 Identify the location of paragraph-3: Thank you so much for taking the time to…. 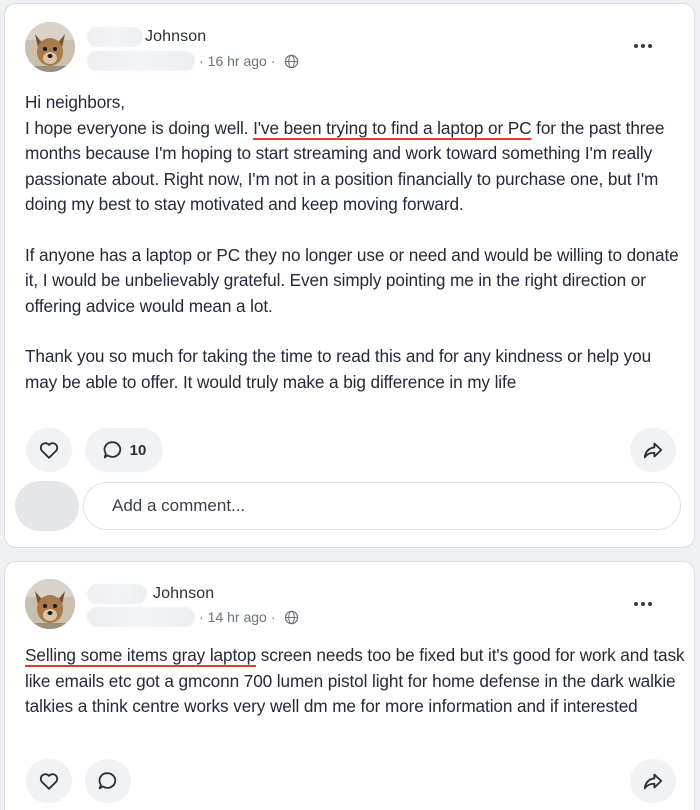
(338, 369).